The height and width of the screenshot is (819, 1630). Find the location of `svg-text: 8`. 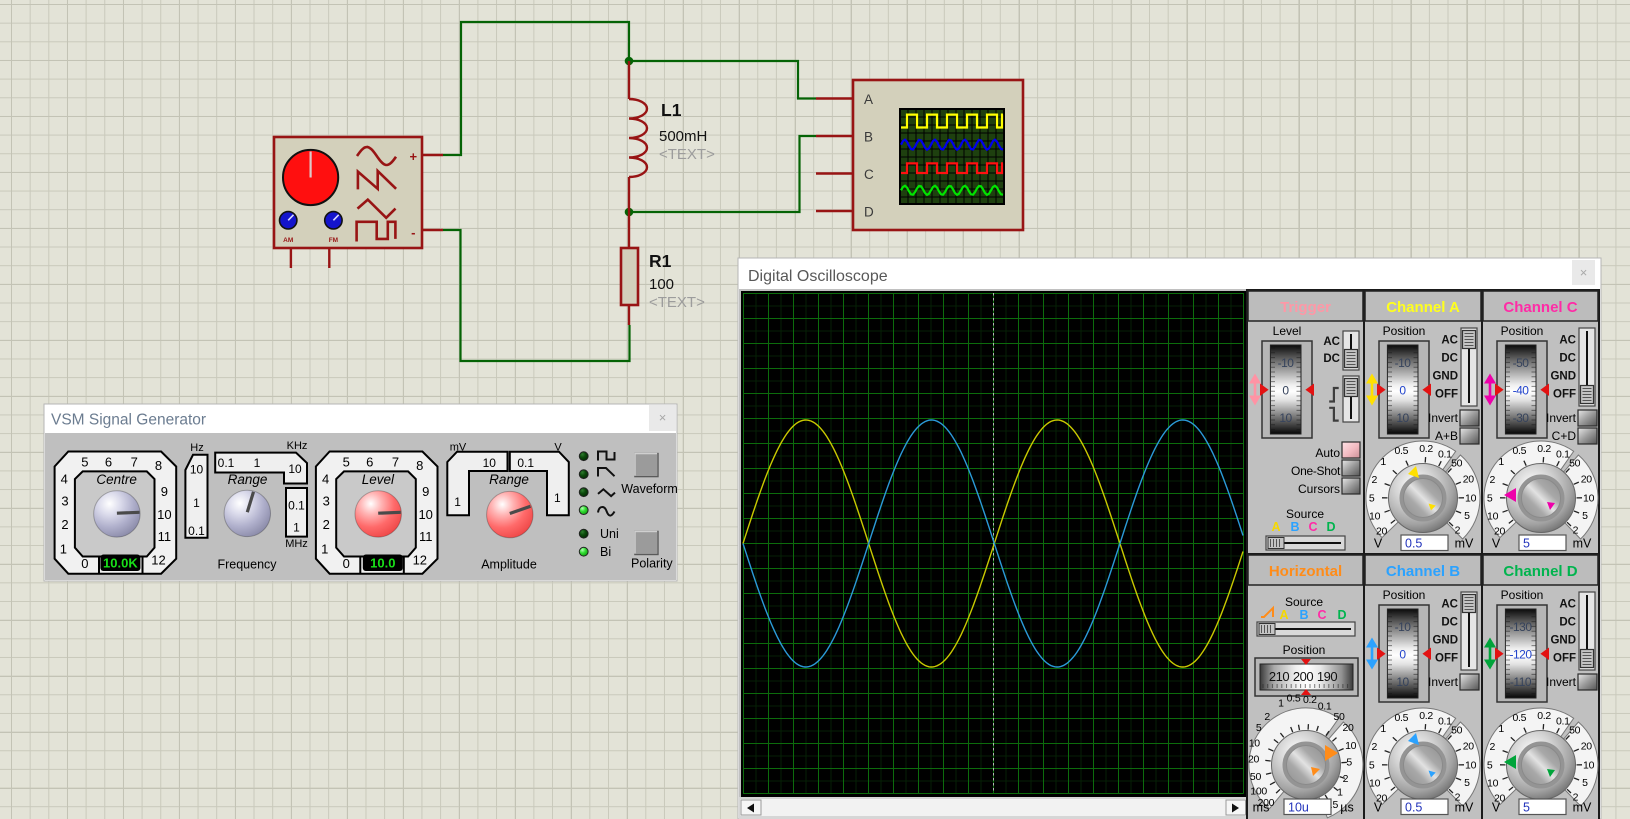

svg-text: 8 is located at coordinates (419, 465).